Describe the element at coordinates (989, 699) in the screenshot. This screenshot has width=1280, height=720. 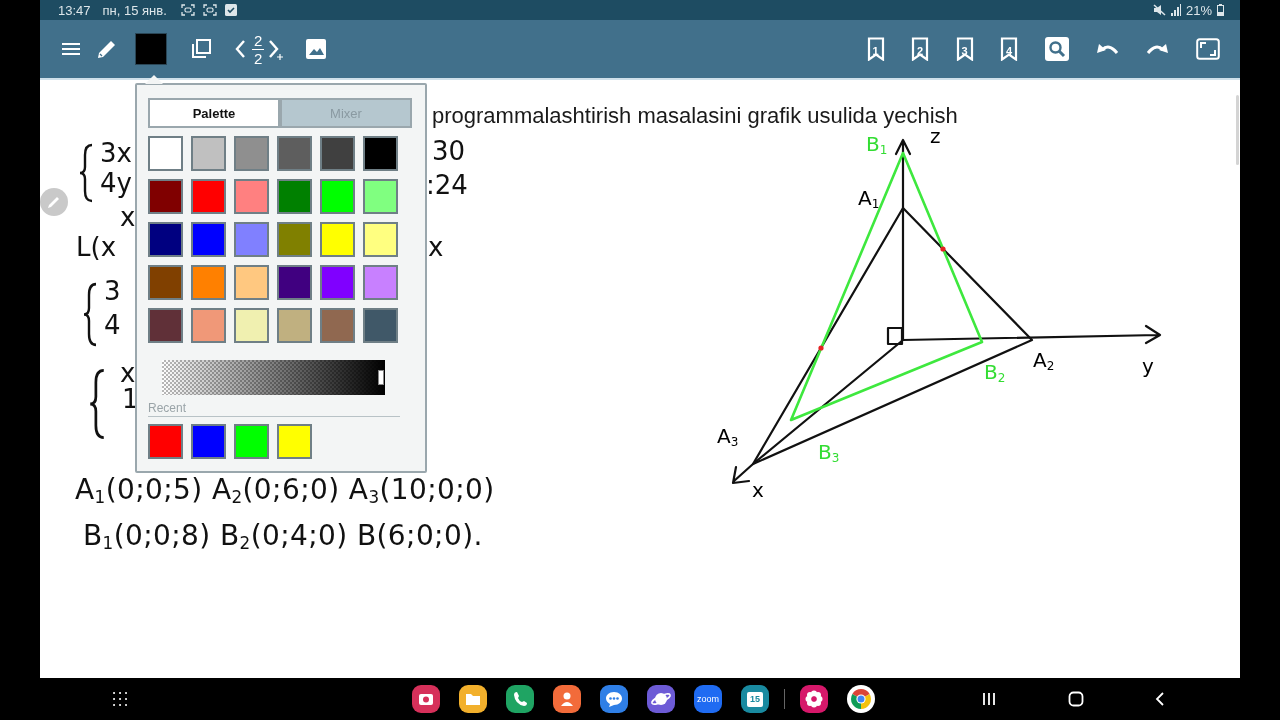
I see `recent-apps-icon` at that location.